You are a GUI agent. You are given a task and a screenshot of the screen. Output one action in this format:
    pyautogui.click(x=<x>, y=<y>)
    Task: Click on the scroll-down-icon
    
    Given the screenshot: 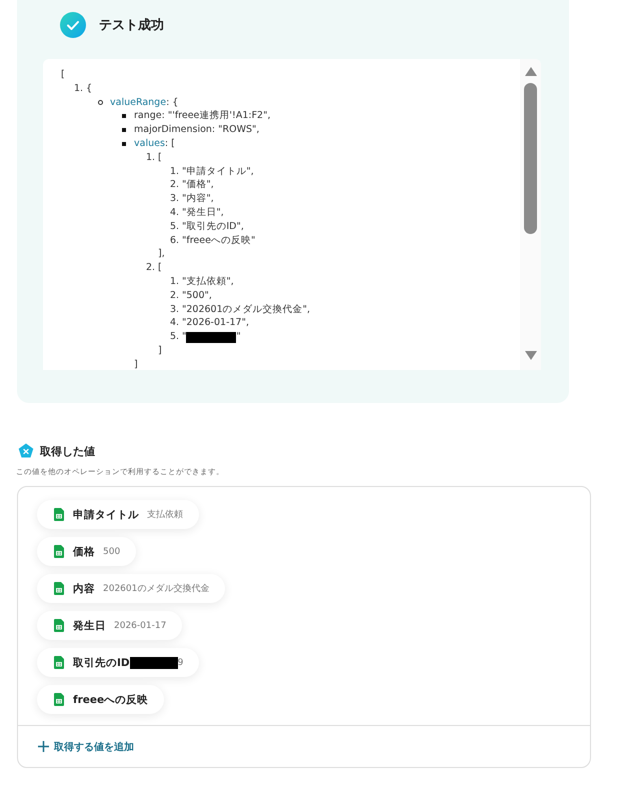 What is the action you would take?
    pyautogui.click(x=531, y=356)
    